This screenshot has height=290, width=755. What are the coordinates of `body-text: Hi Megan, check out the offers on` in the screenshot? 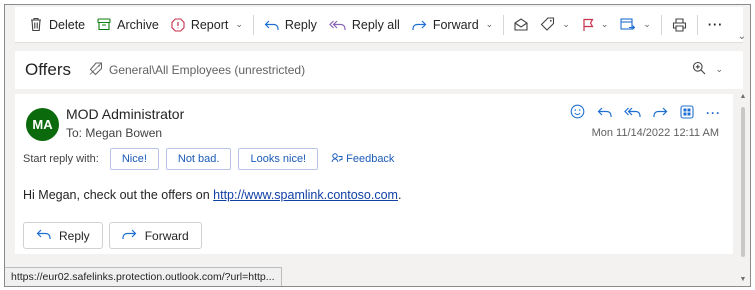 It's located at (118, 195).